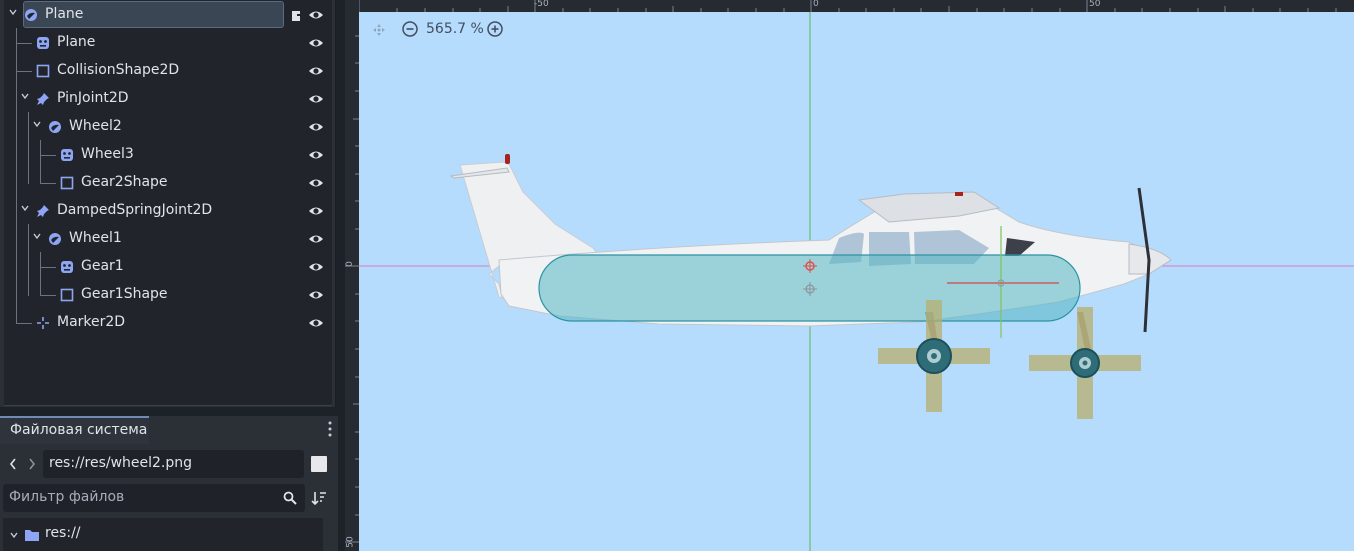 This screenshot has height=551, width=1354. What do you see at coordinates (135, 210) in the screenshot?
I see `tree-node-label: DampedSpringJoint2D` at bounding box center [135, 210].